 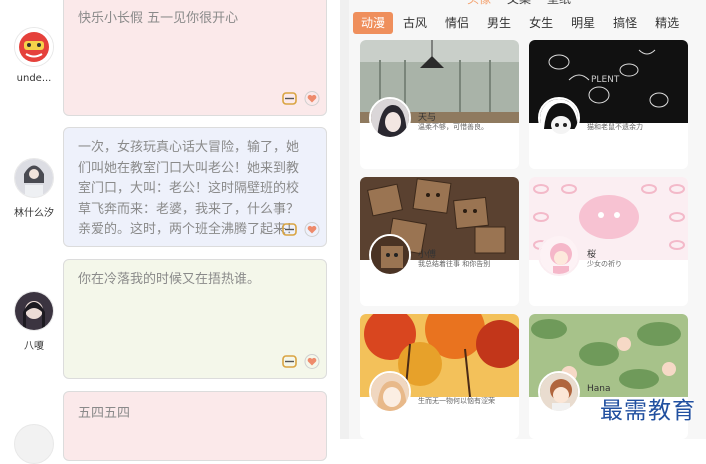 What do you see at coordinates (195, 319) in the screenshot?
I see `post-card: 你在冷落我的时候又在捂热谁。` at bounding box center [195, 319].